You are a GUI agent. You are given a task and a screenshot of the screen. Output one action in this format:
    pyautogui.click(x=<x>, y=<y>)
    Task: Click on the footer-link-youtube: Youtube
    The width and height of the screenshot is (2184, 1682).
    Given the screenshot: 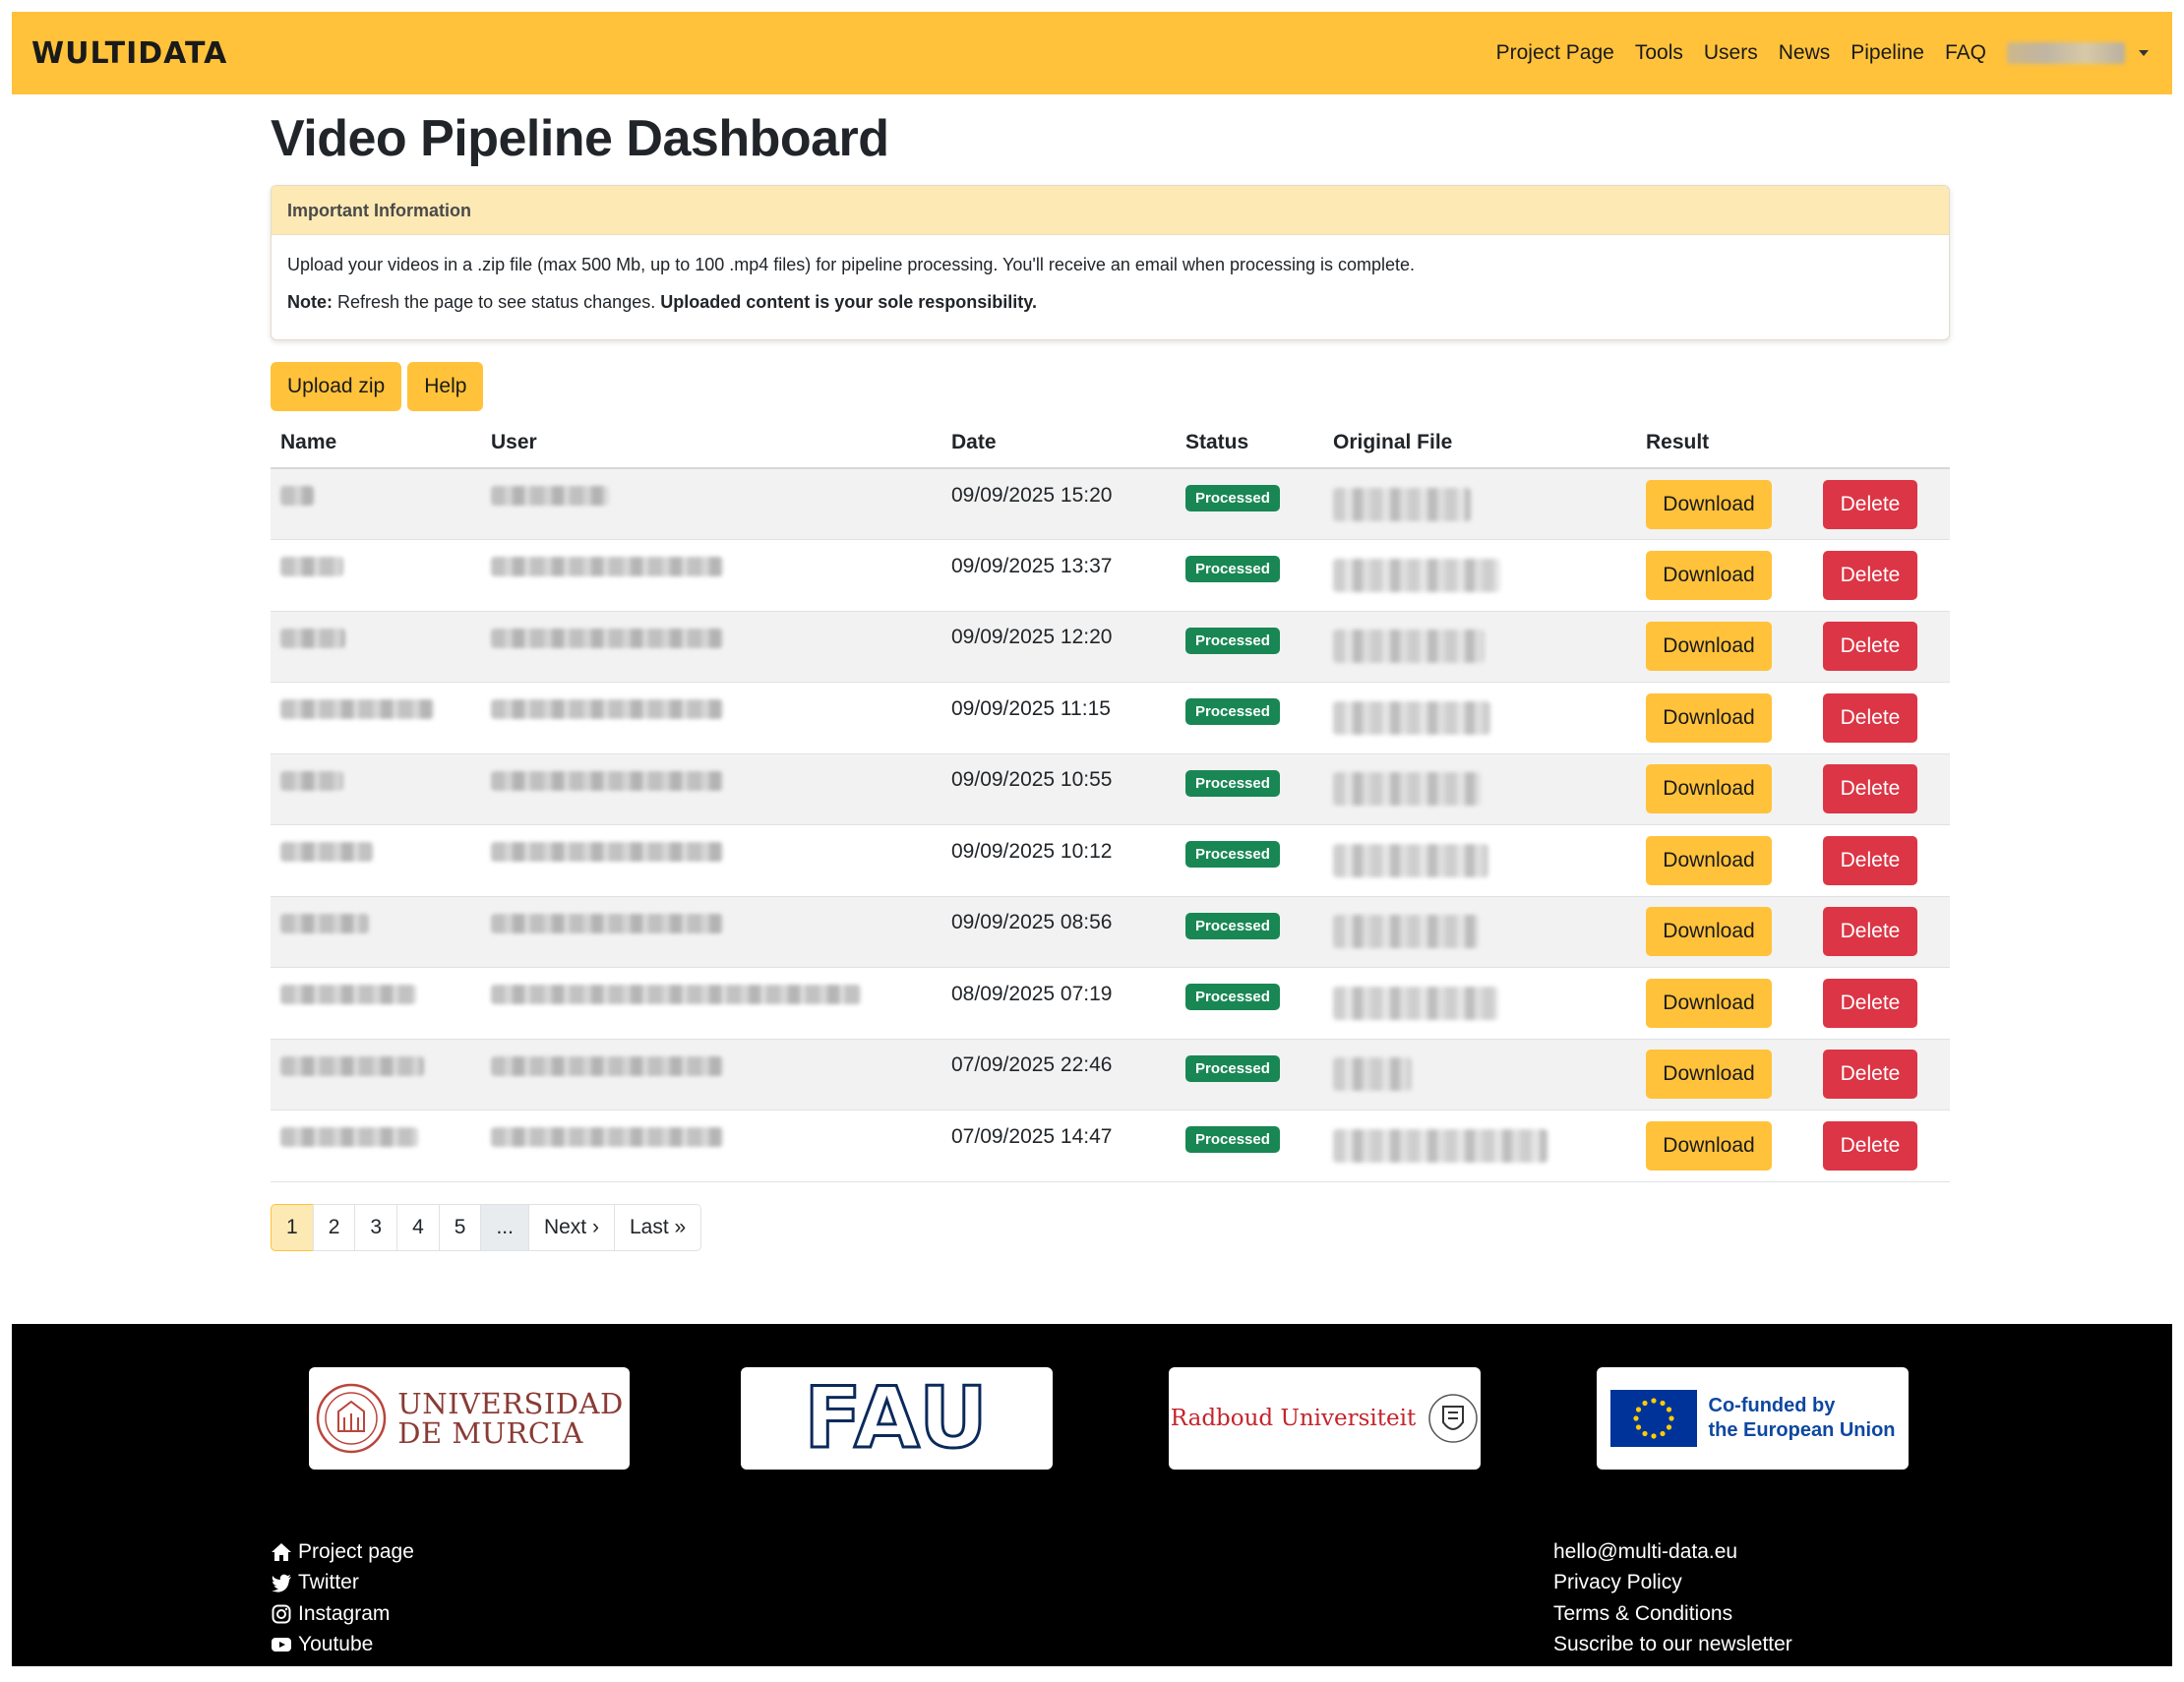 What is the action you would take?
    pyautogui.click(x=342, y=1645)
    